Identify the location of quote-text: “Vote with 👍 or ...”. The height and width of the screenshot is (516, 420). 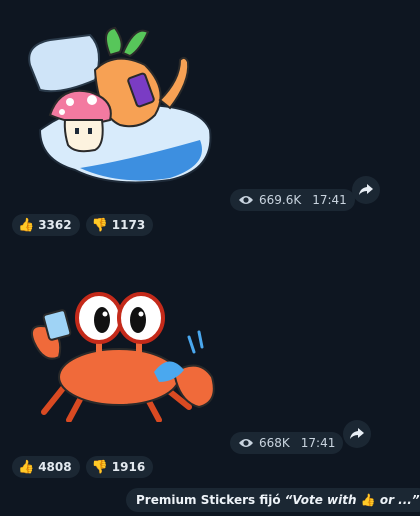
(352, 500).